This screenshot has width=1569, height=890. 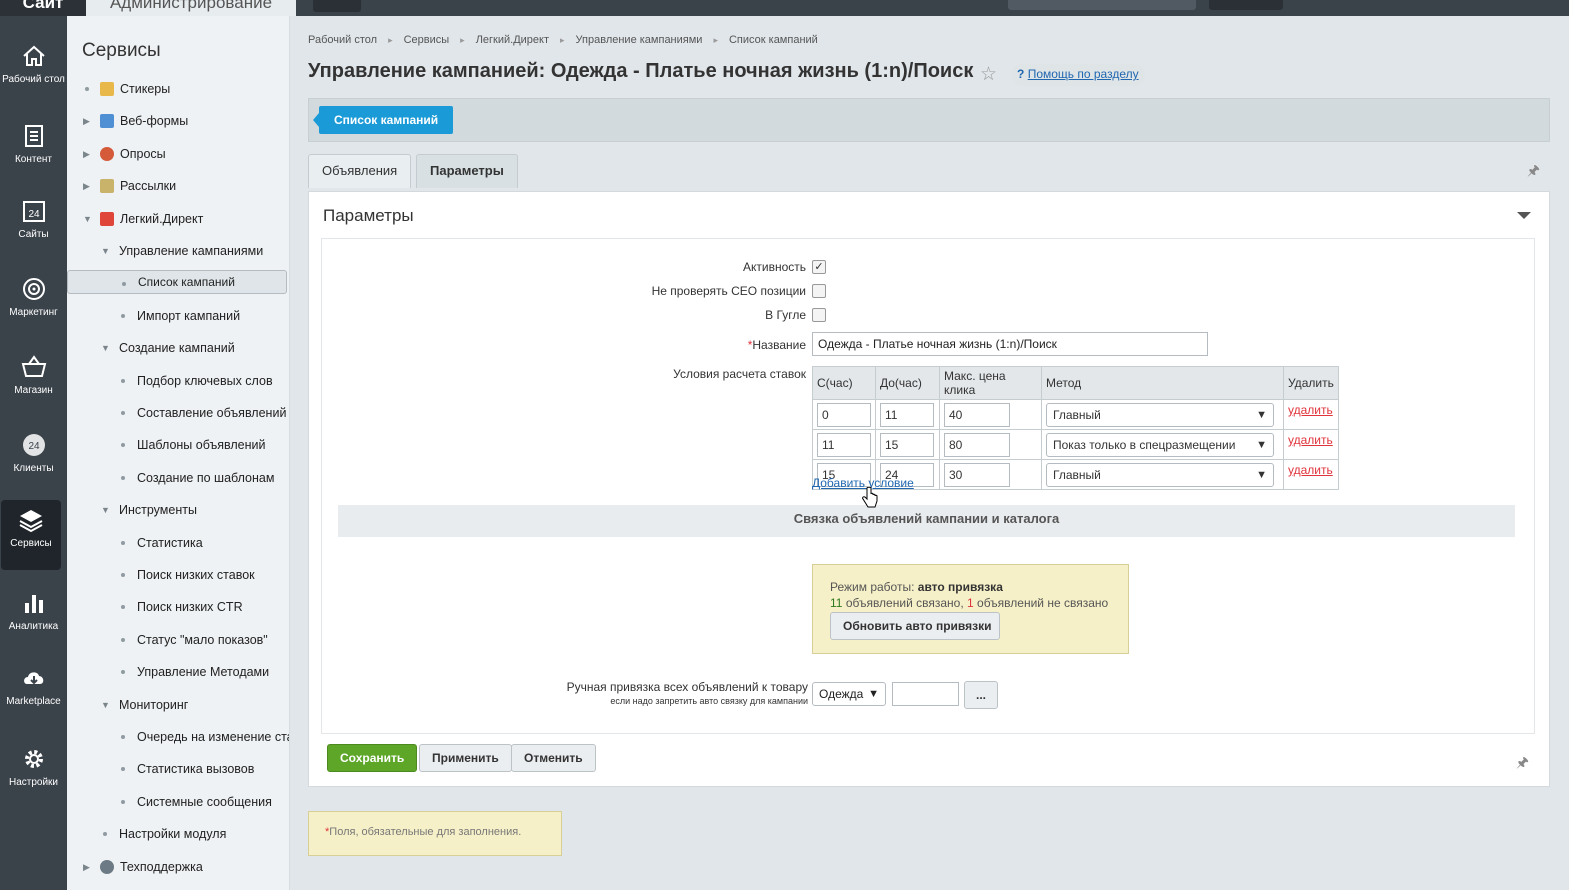 What do you see at coordinates (178, 575) in the screenshot?
I see `menu-item: Поиск низких ставок` at bounding box center [178, 575].